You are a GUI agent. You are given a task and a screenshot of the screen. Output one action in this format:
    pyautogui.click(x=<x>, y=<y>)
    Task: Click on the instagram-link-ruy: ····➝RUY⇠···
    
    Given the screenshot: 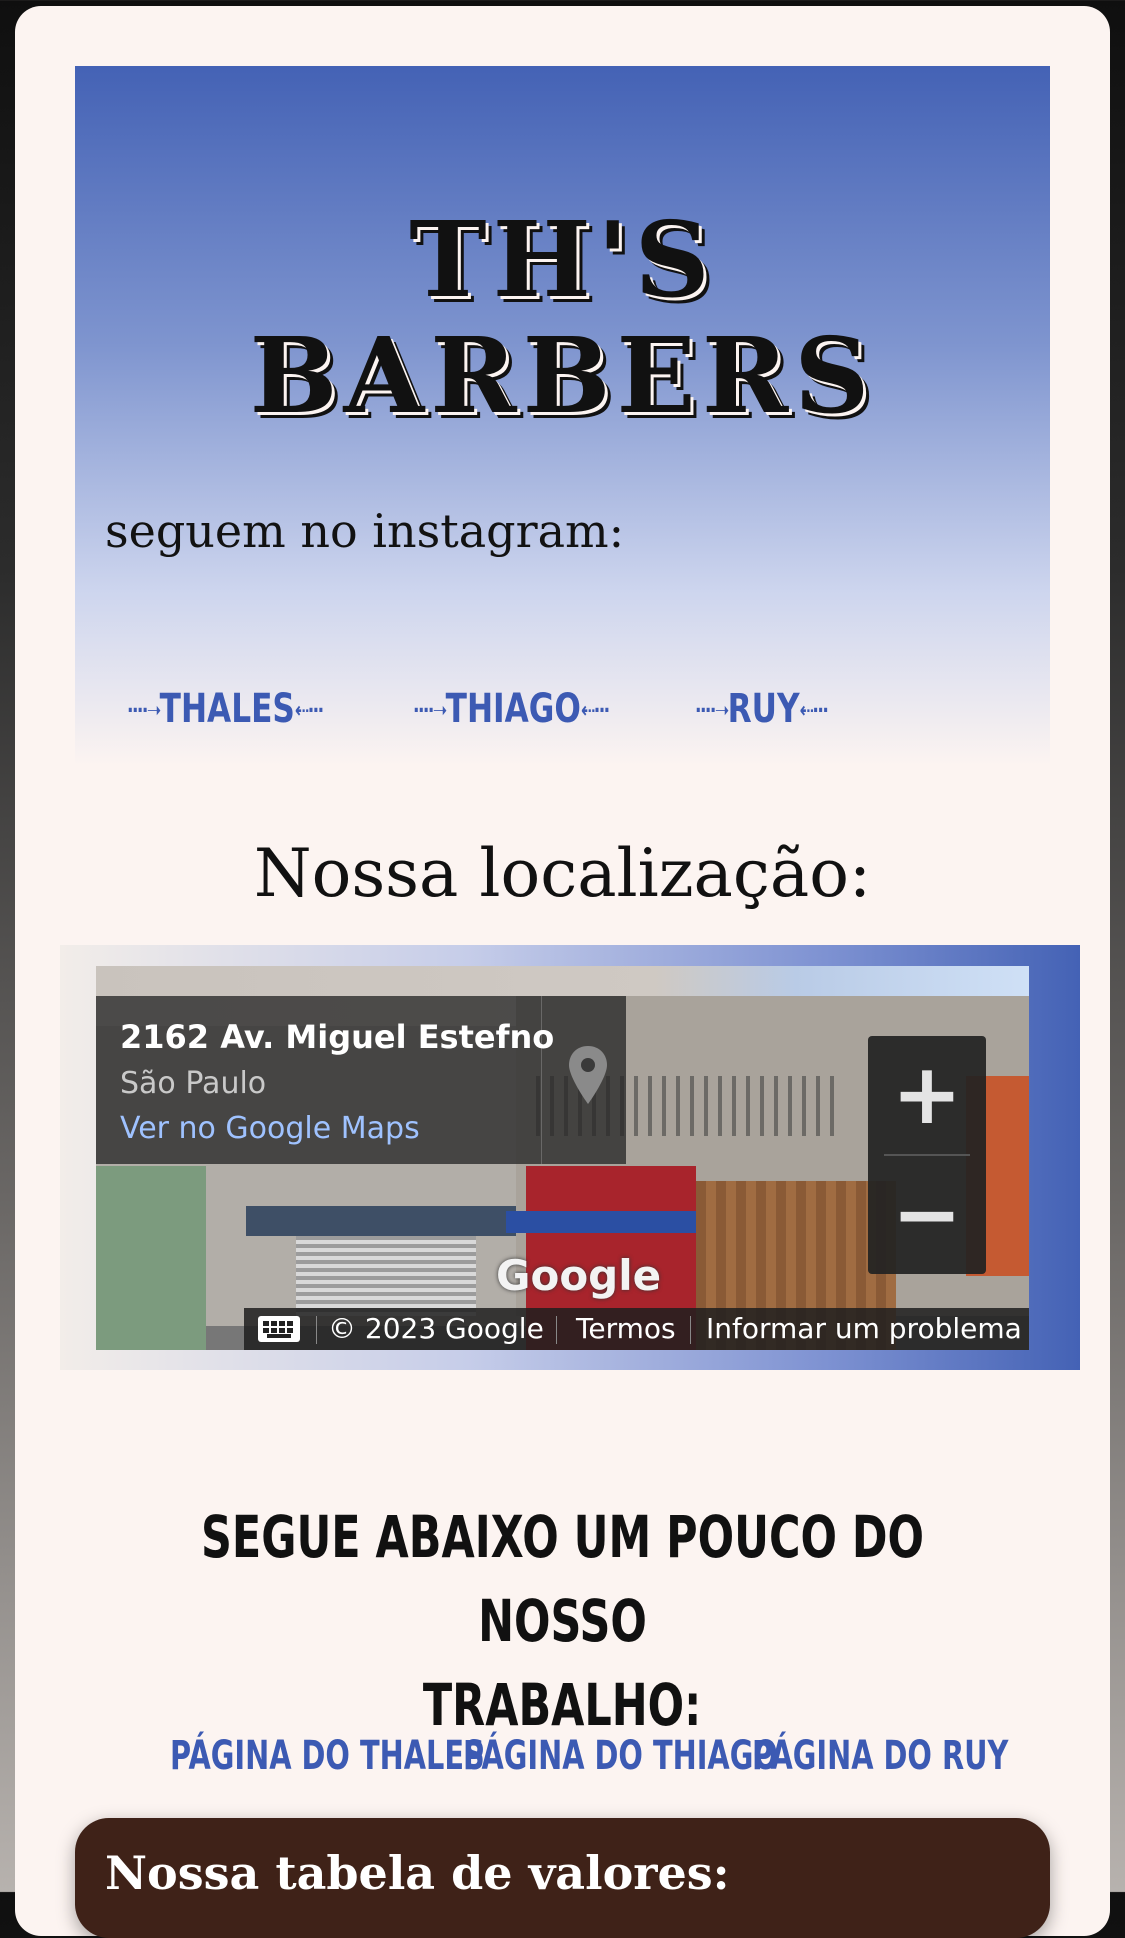 What is the action you would take?
    pyautogui.click(x=762, y=709)
    